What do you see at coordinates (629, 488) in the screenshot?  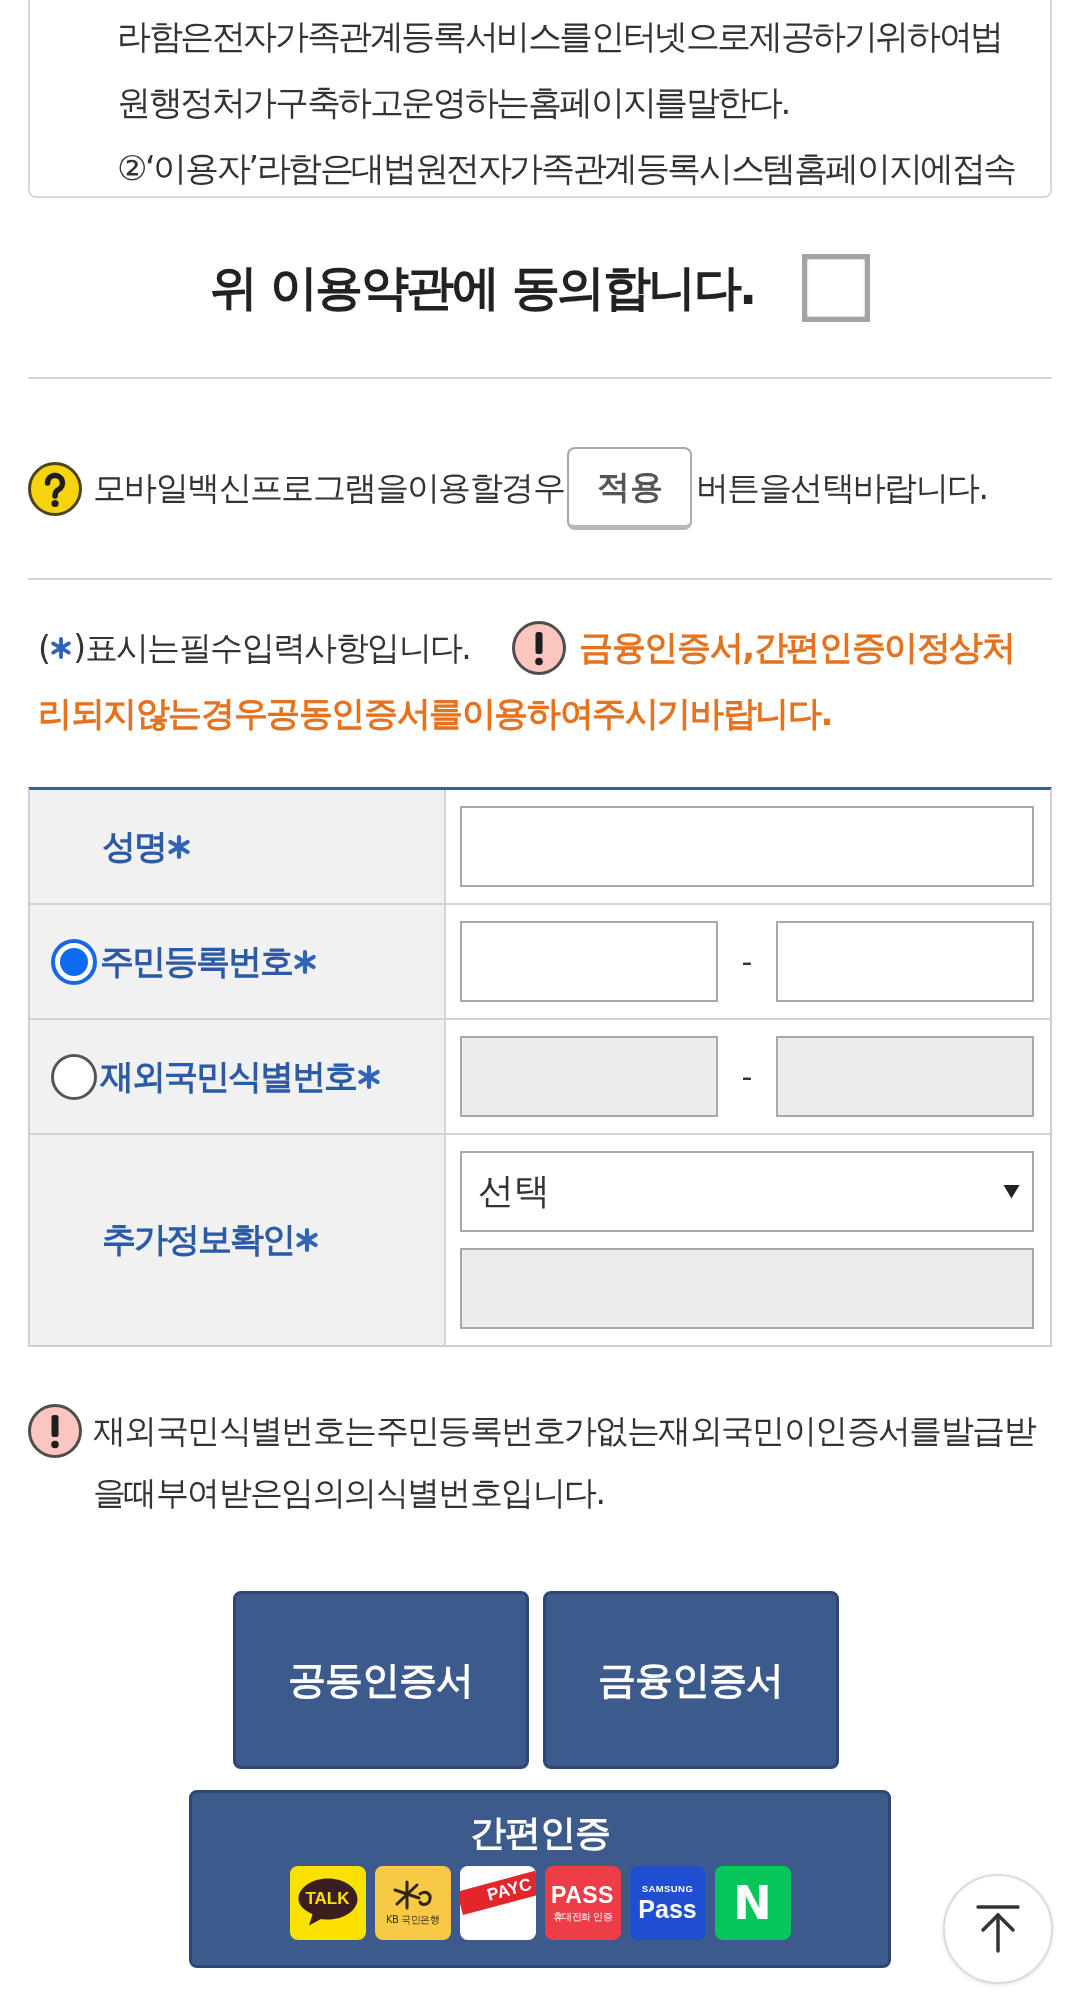 I see `apply-button: 적용` at bounding box center [629, 488].